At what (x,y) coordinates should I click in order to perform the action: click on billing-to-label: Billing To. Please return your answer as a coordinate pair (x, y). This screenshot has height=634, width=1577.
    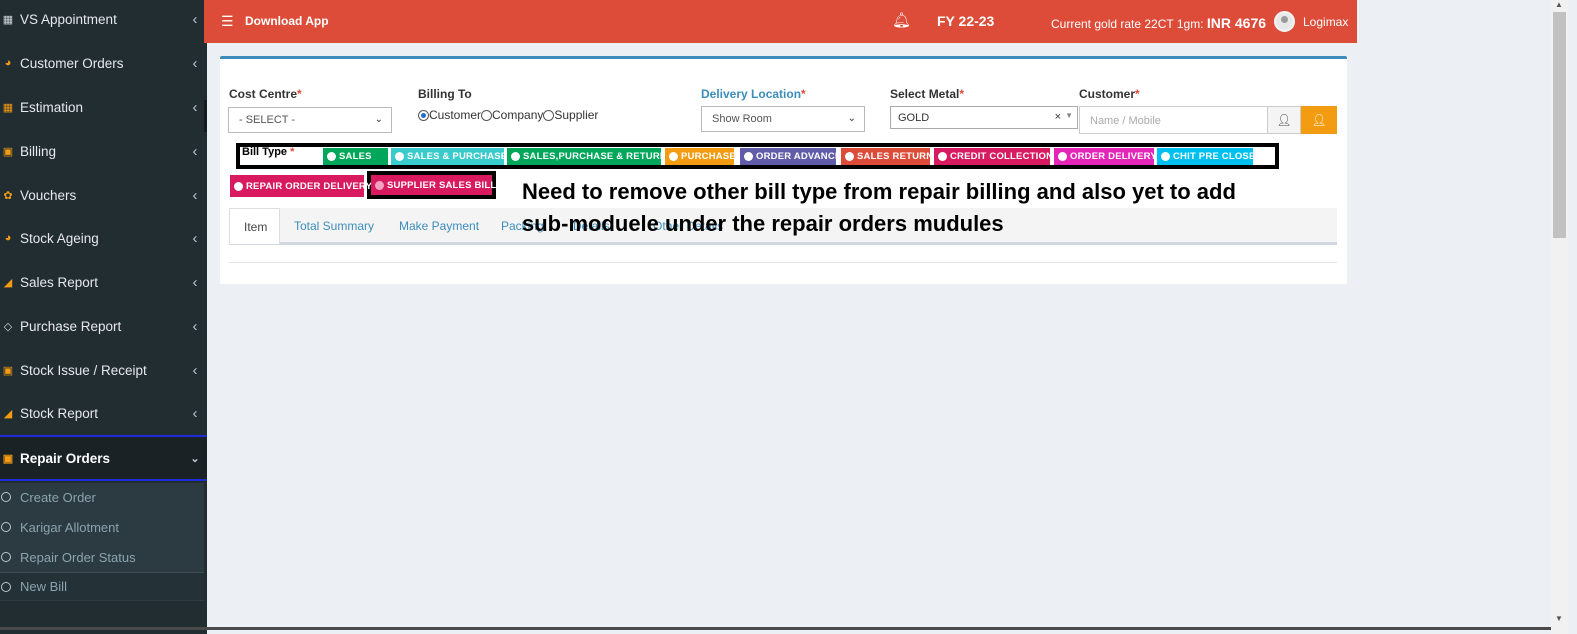
    Looking at the image, I should click on (445, 94).